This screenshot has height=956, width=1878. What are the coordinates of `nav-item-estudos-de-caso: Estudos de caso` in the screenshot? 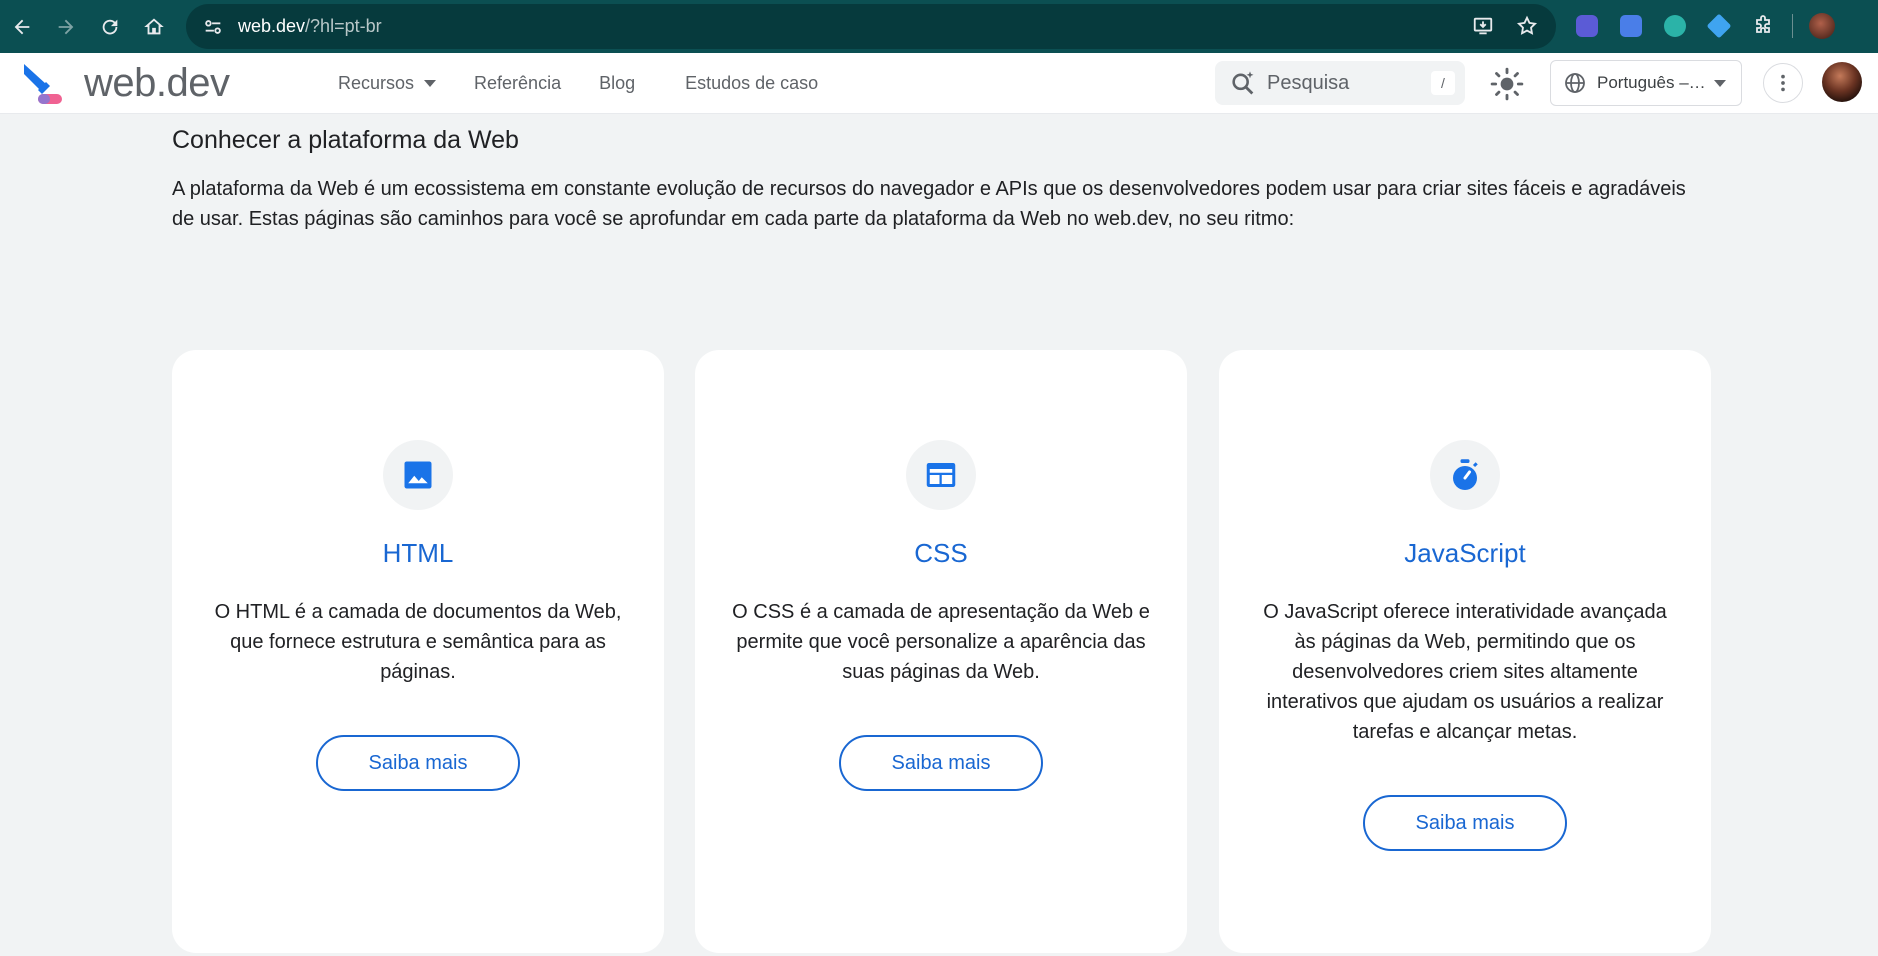 It's located at (751, 83).